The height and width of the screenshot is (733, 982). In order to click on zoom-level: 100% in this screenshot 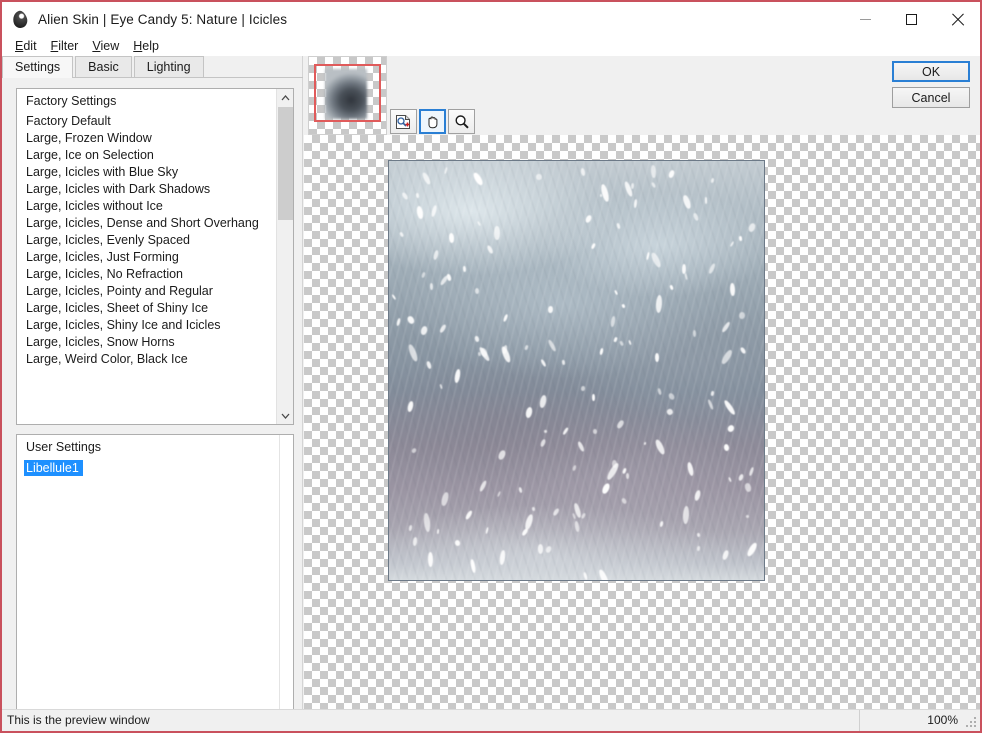, I will do `click(942, 720)`.